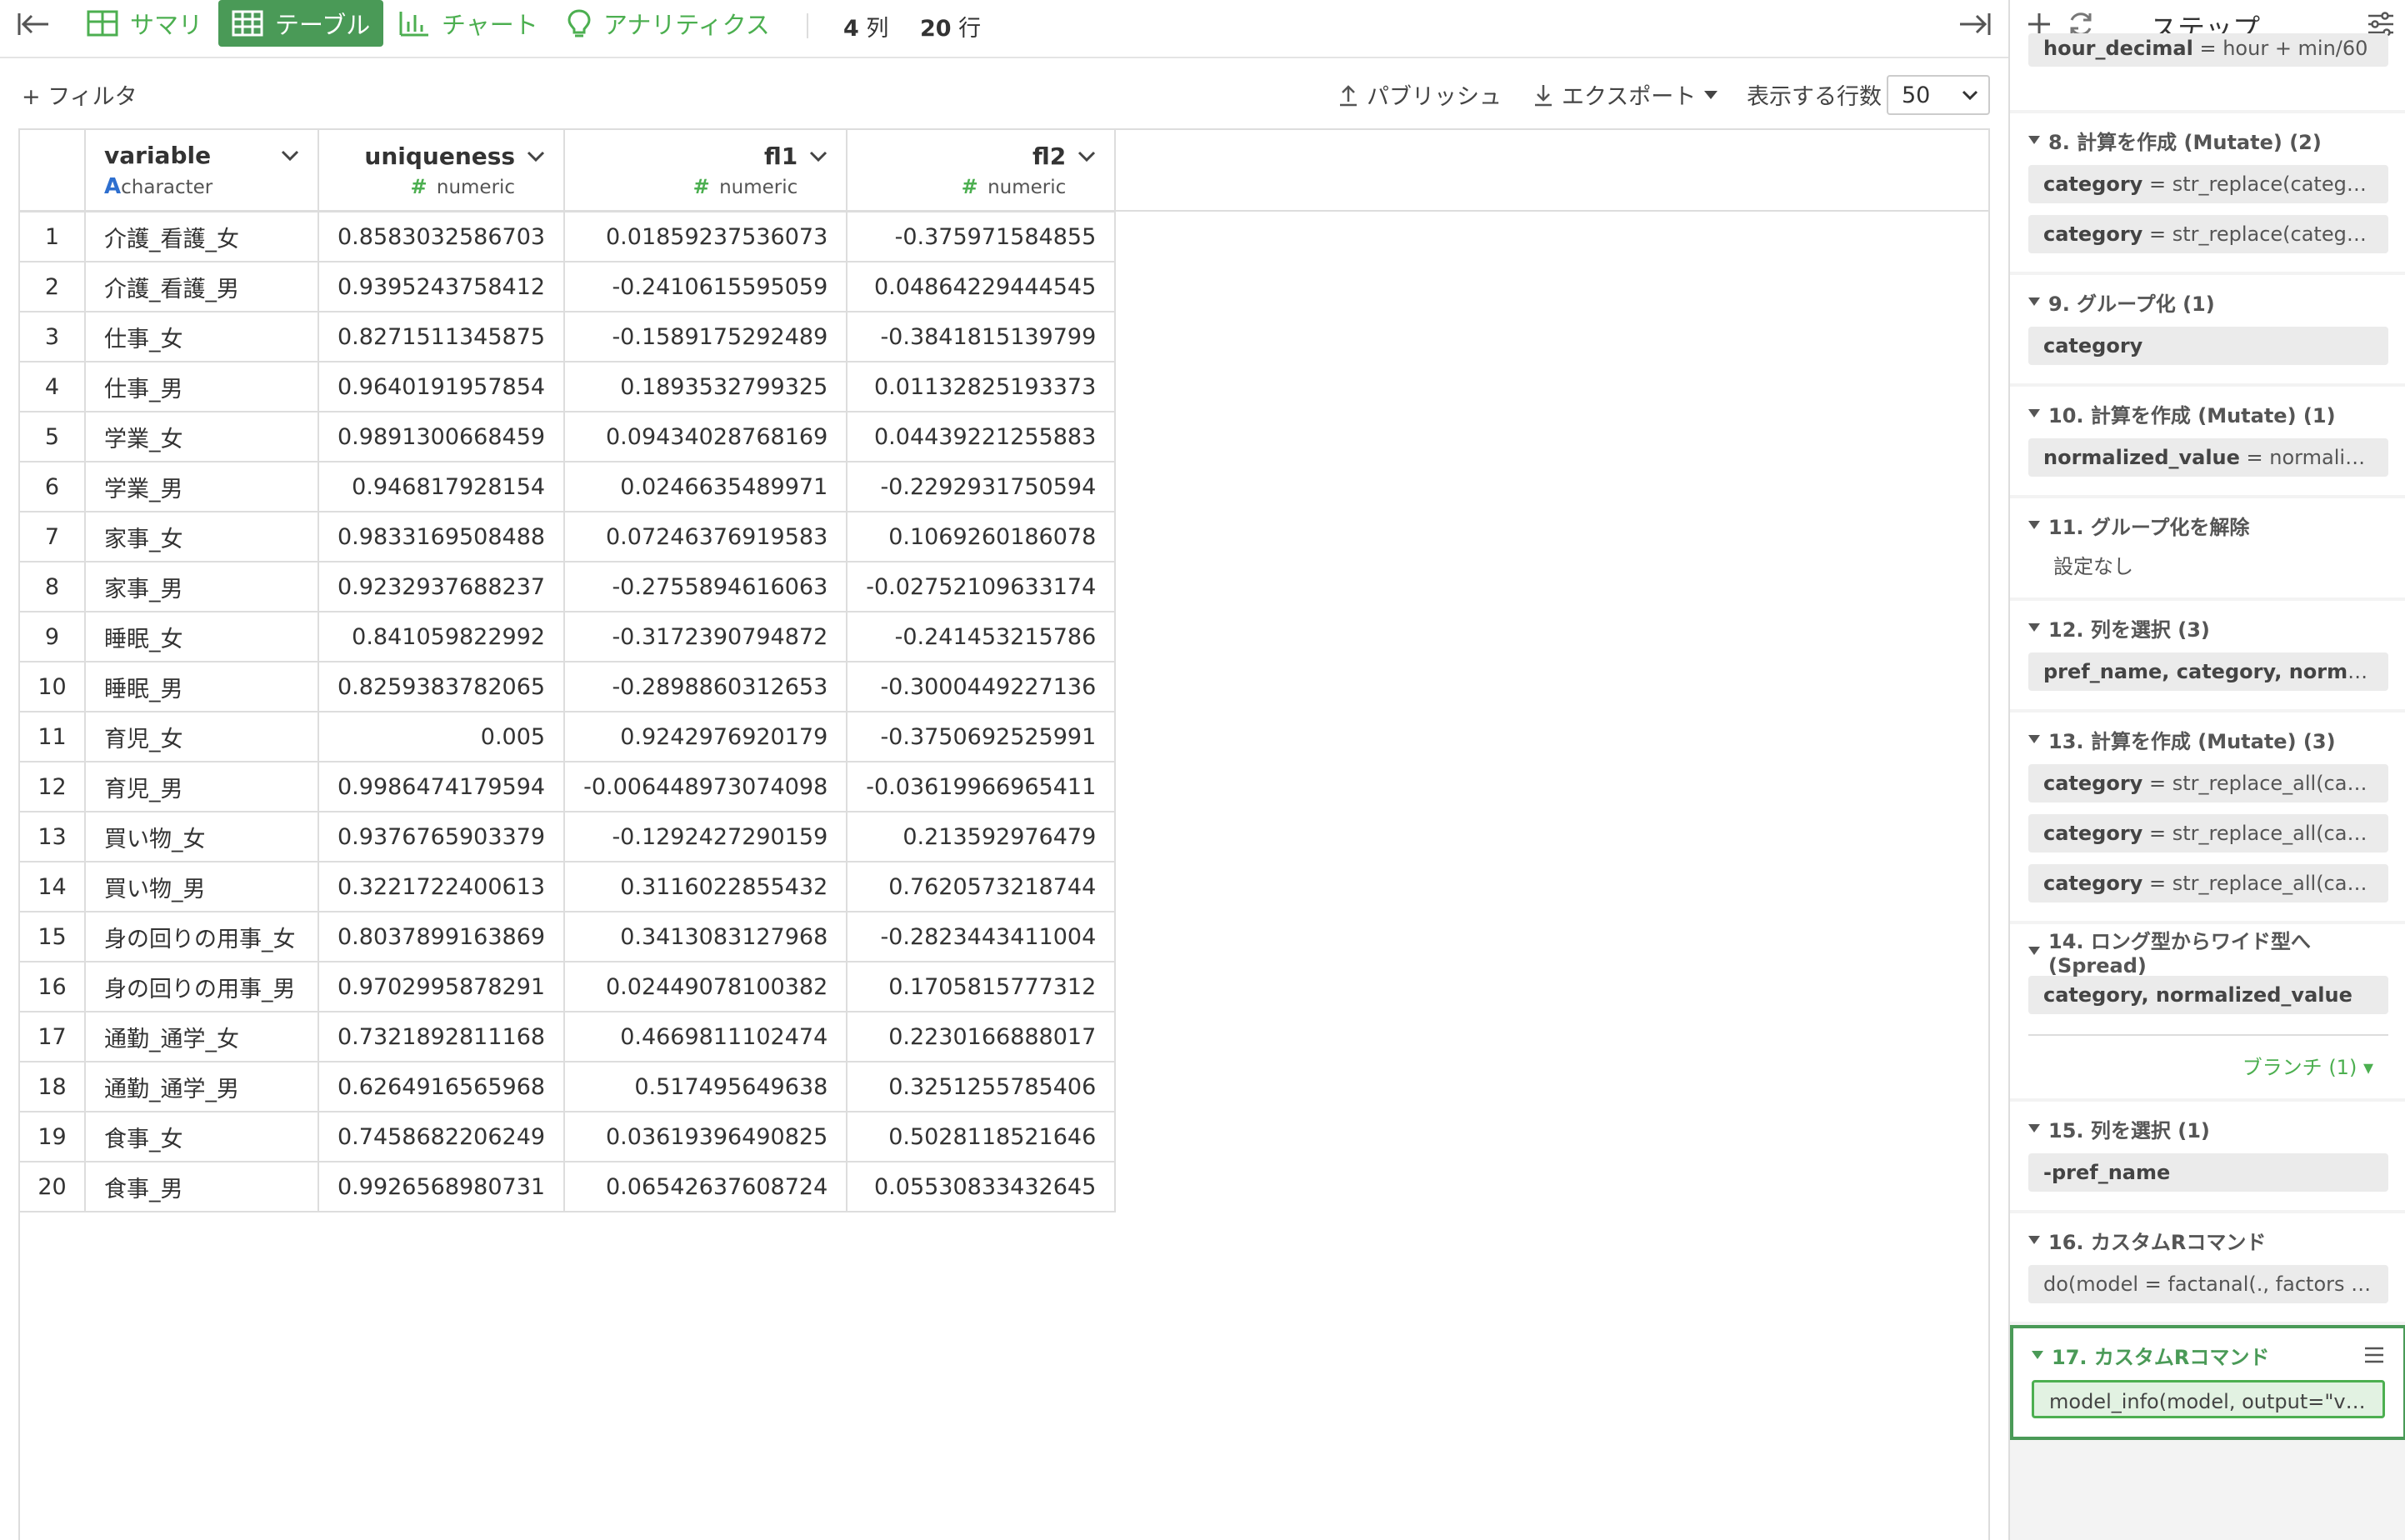  Describe the element at coordinates (706, 387) in the screenshot. I see `table-cell: 0.1893532799325` at that location.